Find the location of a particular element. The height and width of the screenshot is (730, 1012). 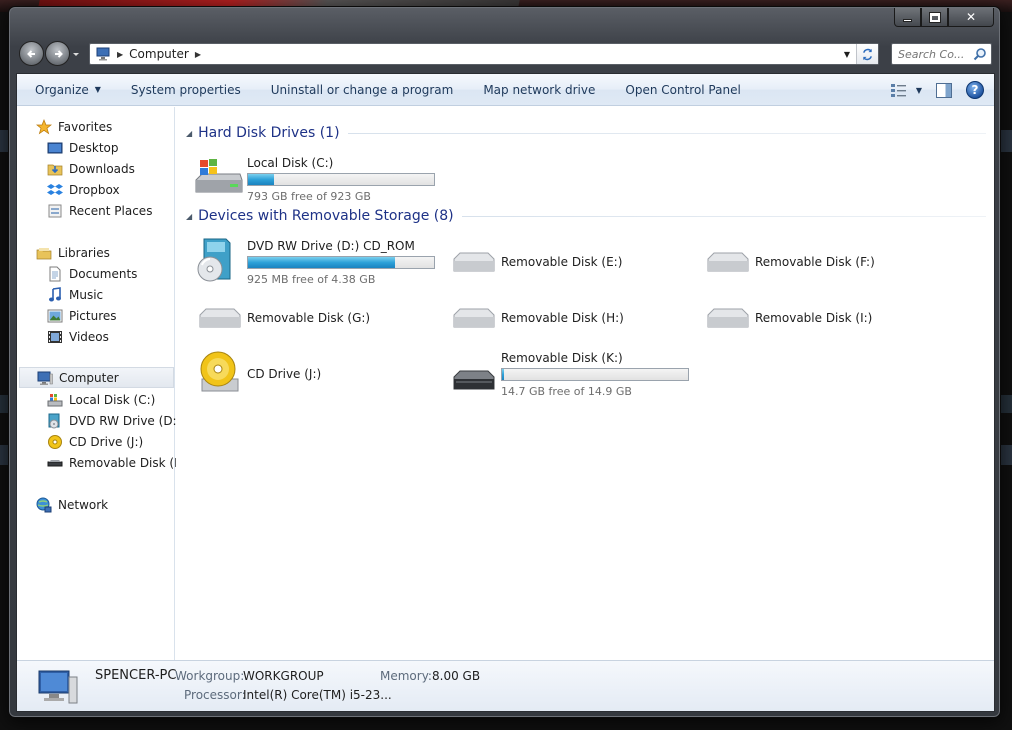

minimize-button is located at coordinates (907, 17).